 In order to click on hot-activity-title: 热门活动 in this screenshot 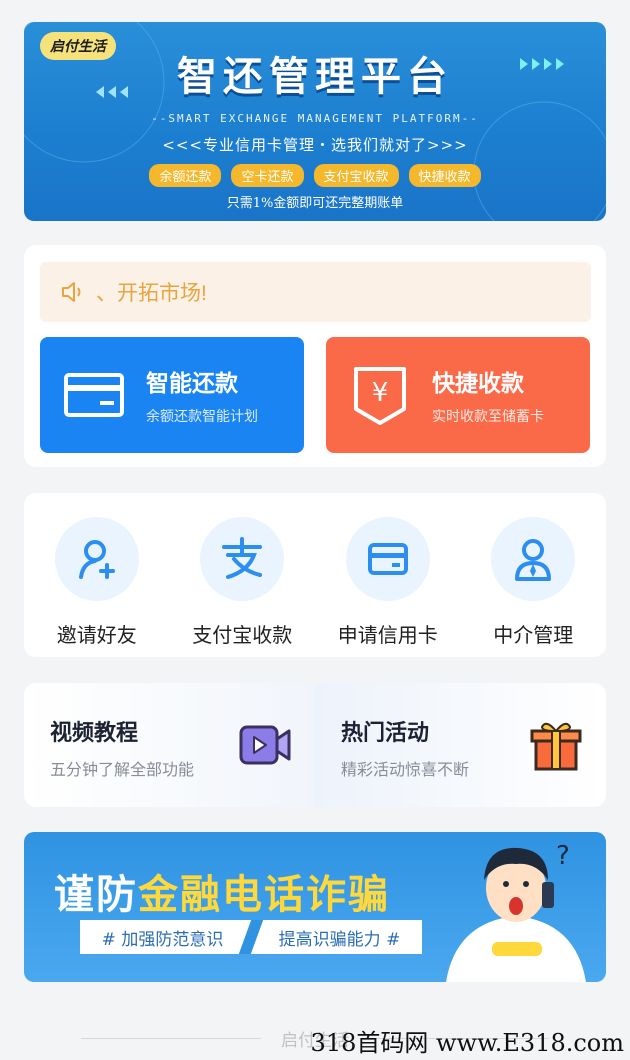, I will do `click(385, 733)`.